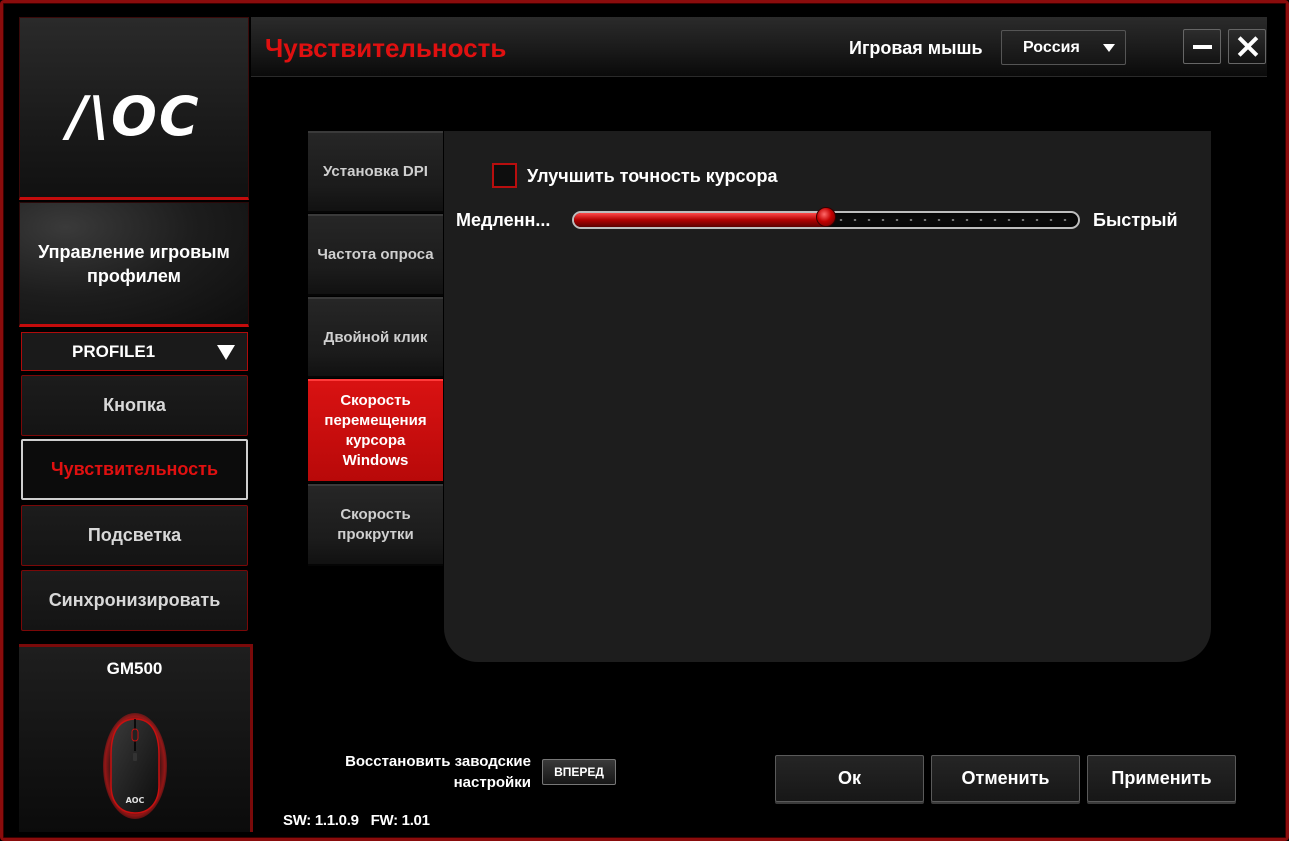 The height and width of the screenshot is (841, 1289). I want to click on close-button, so click(1247, 46).